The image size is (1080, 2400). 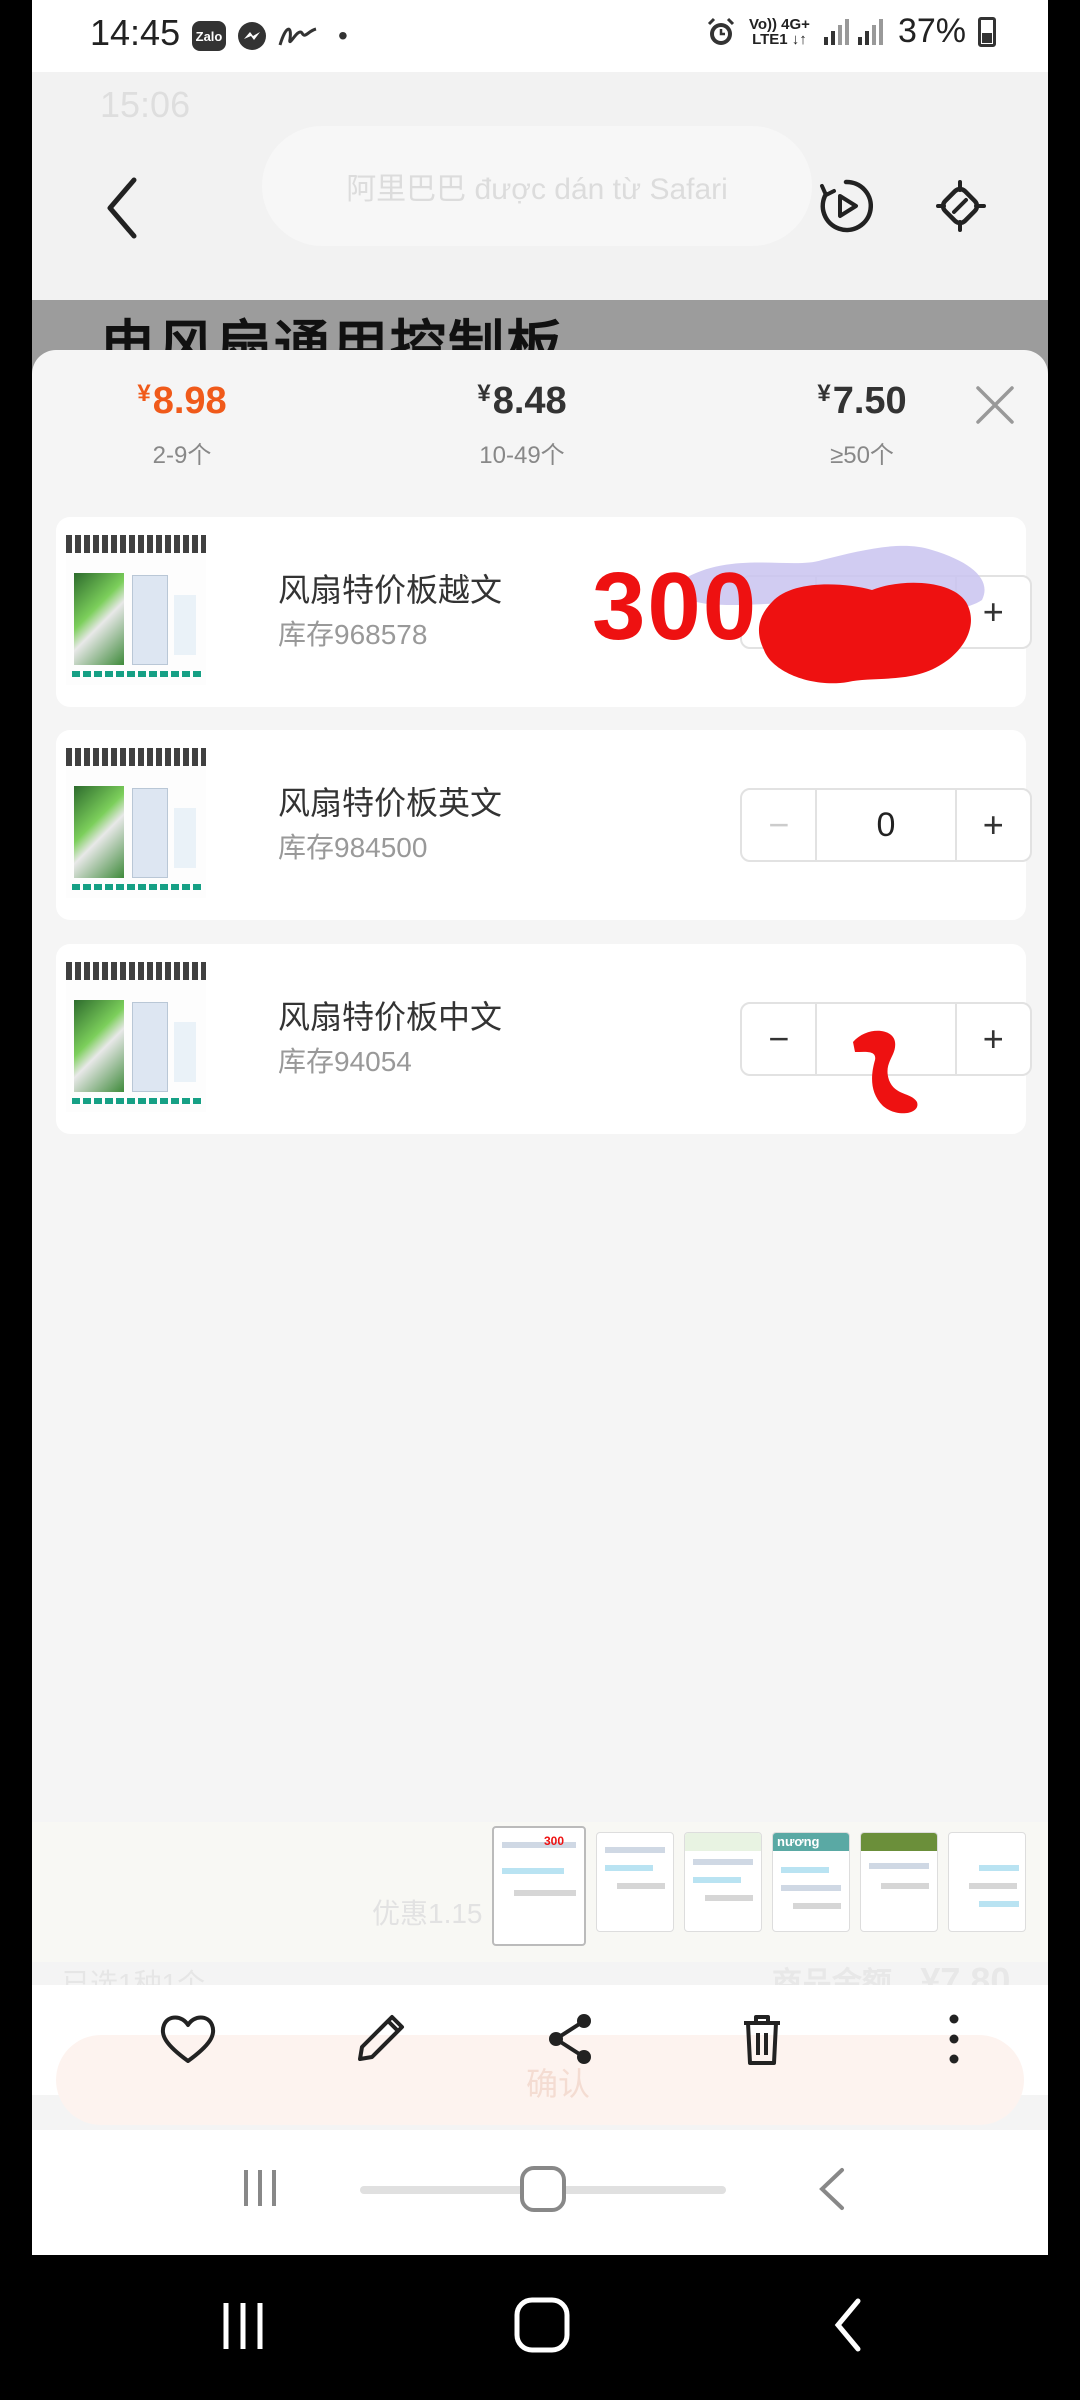 I want to click on tier-price: ¥8.48, so click(x=522, y=401).